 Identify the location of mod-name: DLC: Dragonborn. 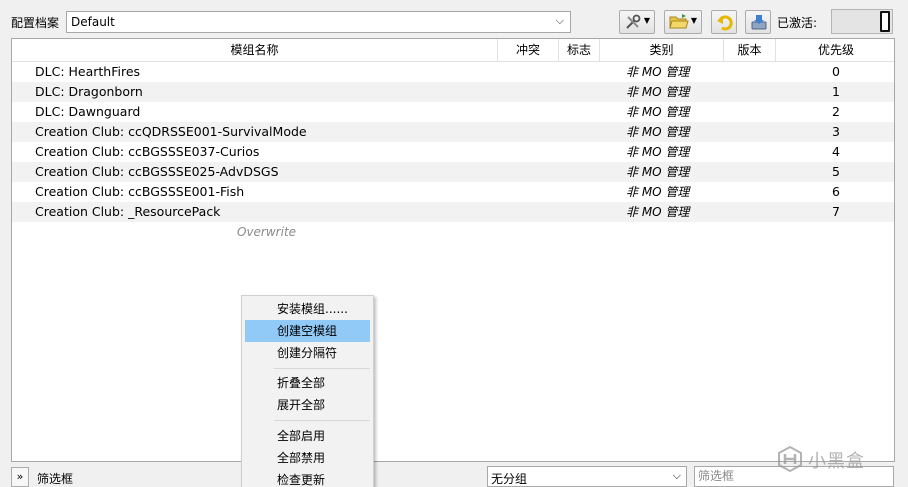
(89, 91).